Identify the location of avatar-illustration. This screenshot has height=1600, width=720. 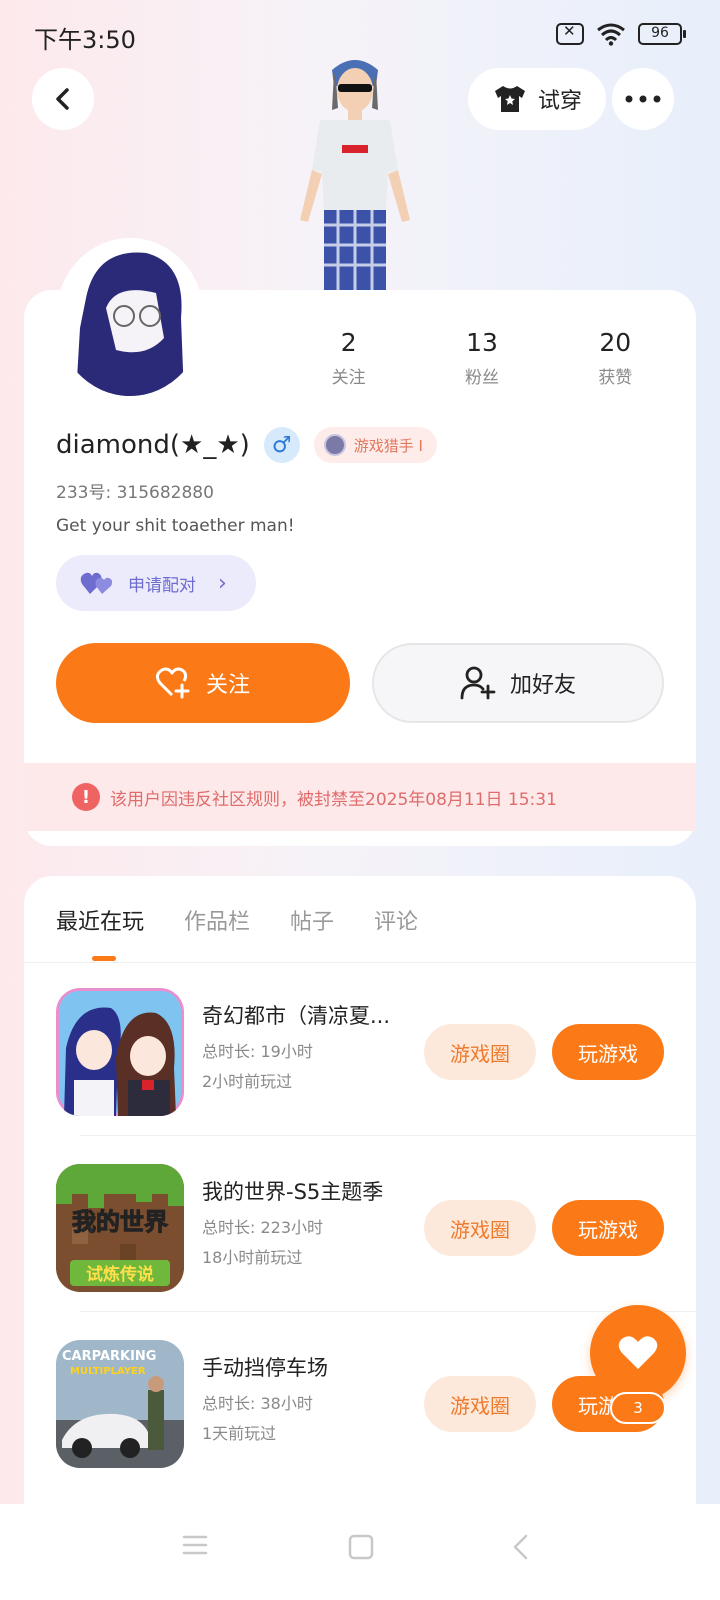
(130, 317).